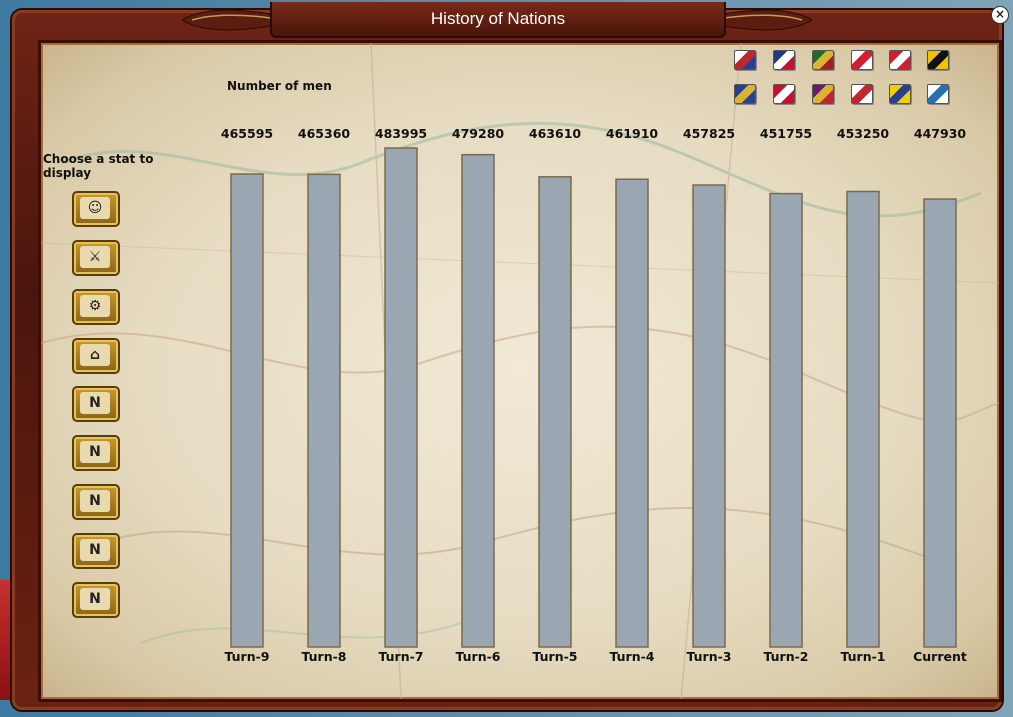  I want to click on value-label: 457825, so click(709, 133).